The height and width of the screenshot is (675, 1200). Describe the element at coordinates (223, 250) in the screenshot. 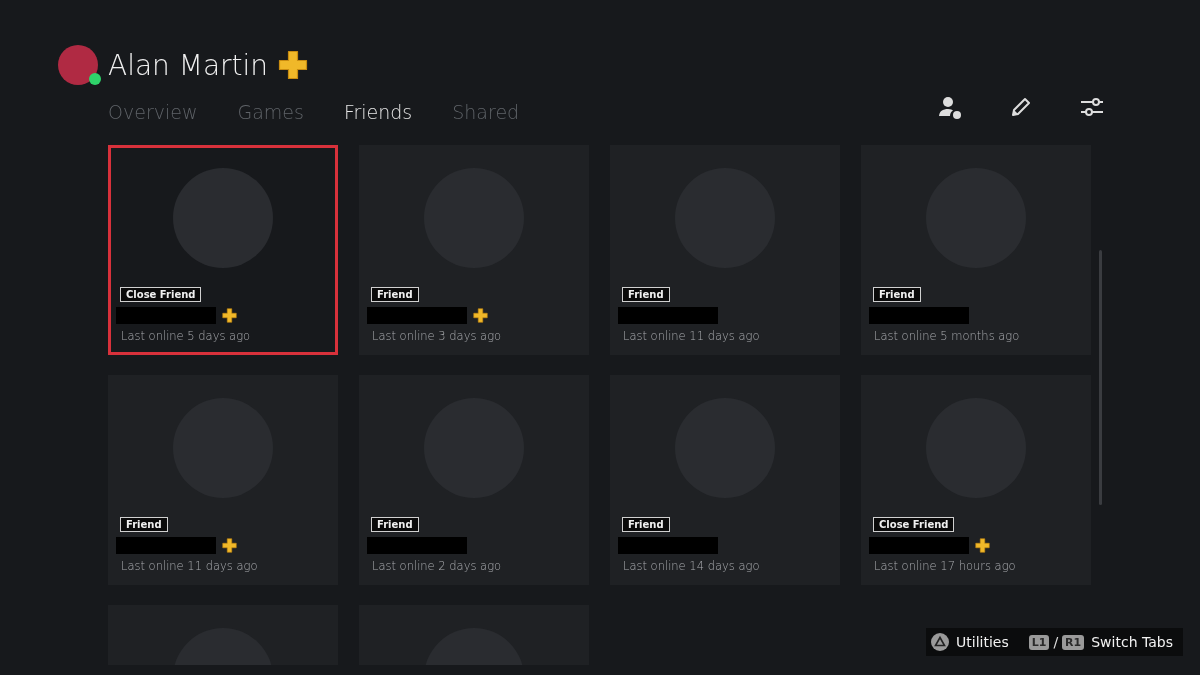

I see `friend-card: Close Friend Last online 5 days ago` at that location.